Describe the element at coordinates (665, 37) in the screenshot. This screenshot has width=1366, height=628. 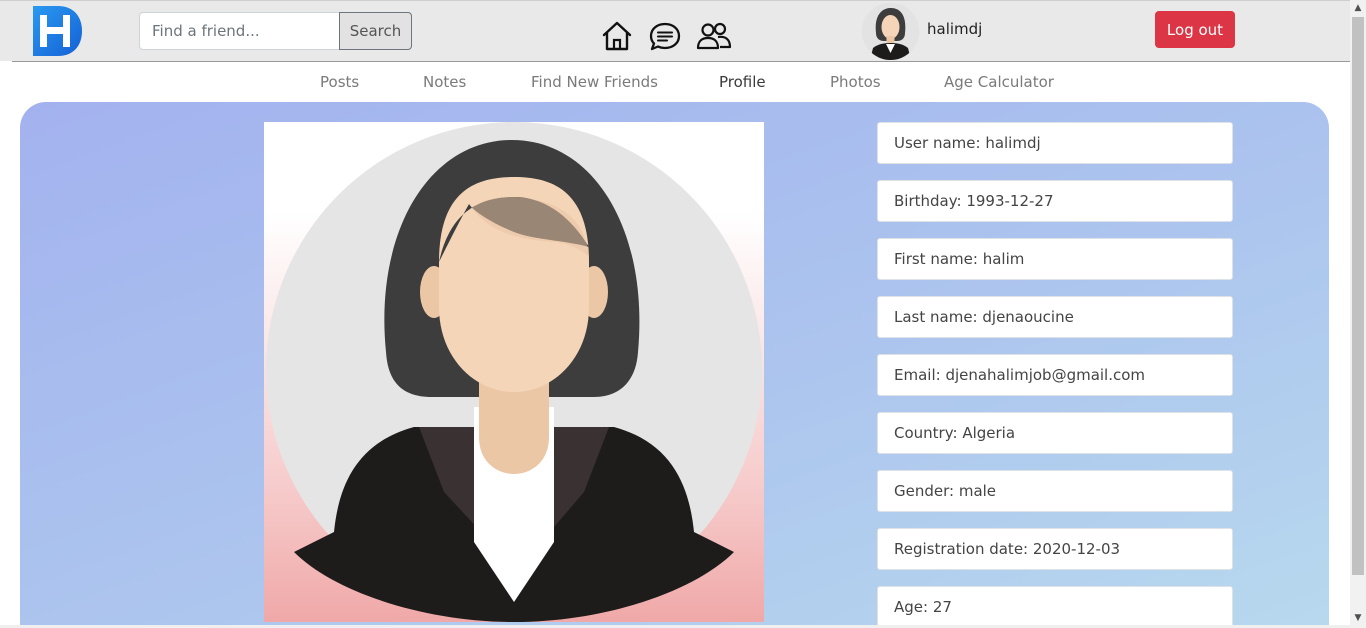
I see `chat-icon` at that location.